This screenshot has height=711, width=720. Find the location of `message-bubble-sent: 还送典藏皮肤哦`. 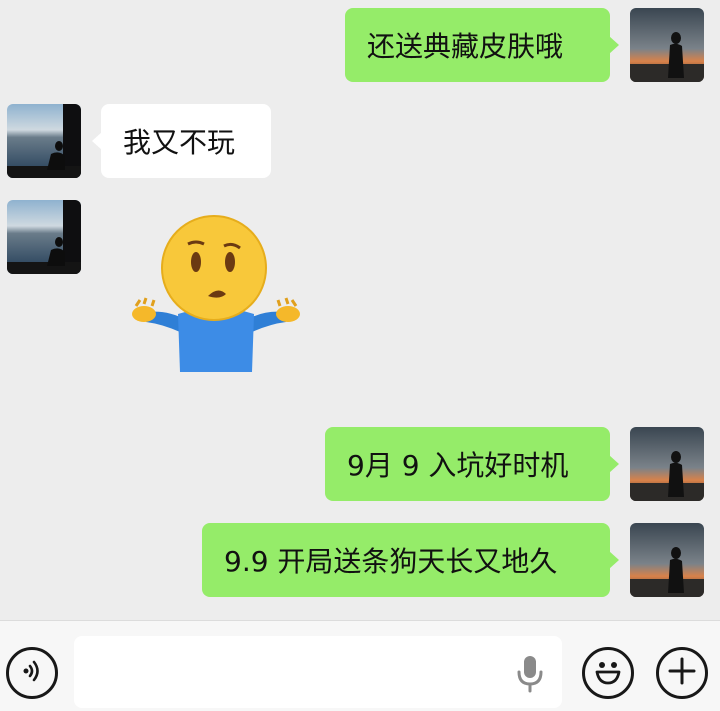

message-bubble-sent: 还送典藏皮肤哦 is located at coordinates (482, 45).